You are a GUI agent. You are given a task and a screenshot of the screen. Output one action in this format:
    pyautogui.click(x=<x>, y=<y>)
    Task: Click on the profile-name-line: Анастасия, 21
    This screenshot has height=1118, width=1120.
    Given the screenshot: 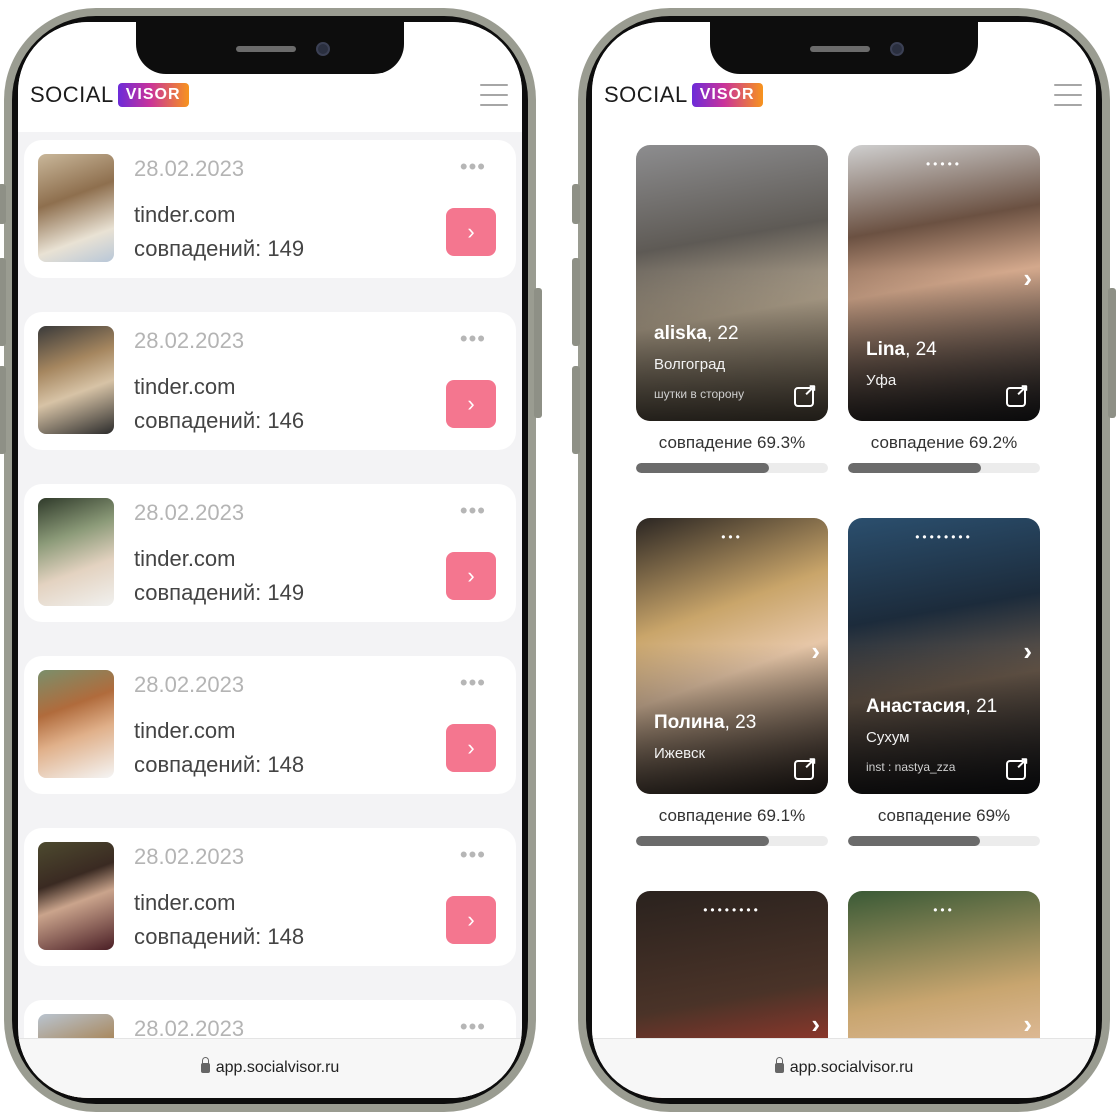 What is the action you would take?
    pyautogui.click(x=931, y=707)
    